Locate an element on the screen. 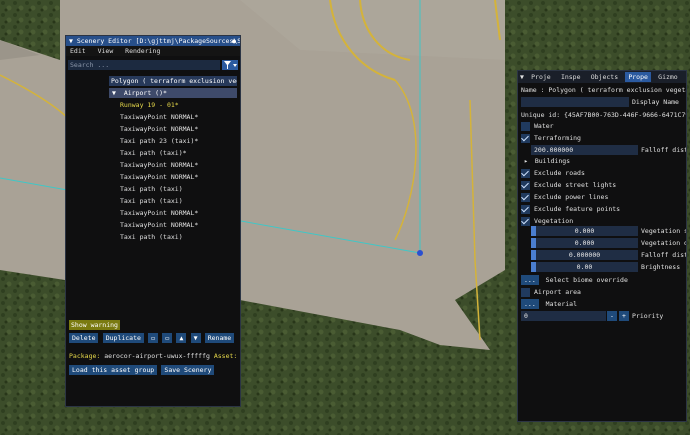 Image resolution: width=690 pixels, height=435 pixels. exclude-street-lights-checkbox: Exclude street lights is located at coordinates (568, 185).